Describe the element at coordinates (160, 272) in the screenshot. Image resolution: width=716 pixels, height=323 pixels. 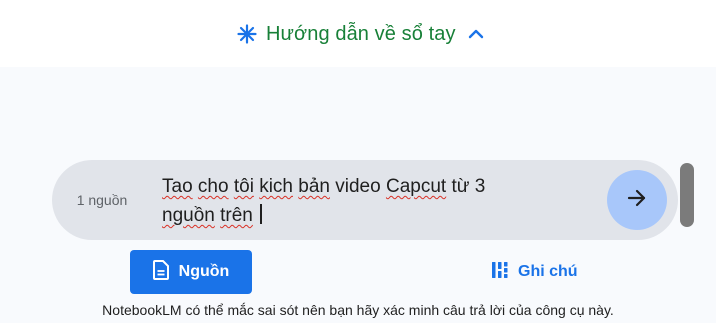
I see `document-icon` at that location.